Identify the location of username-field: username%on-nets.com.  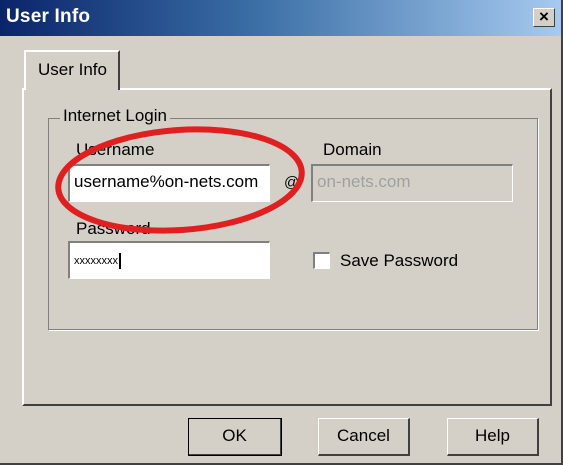
(169, 183).